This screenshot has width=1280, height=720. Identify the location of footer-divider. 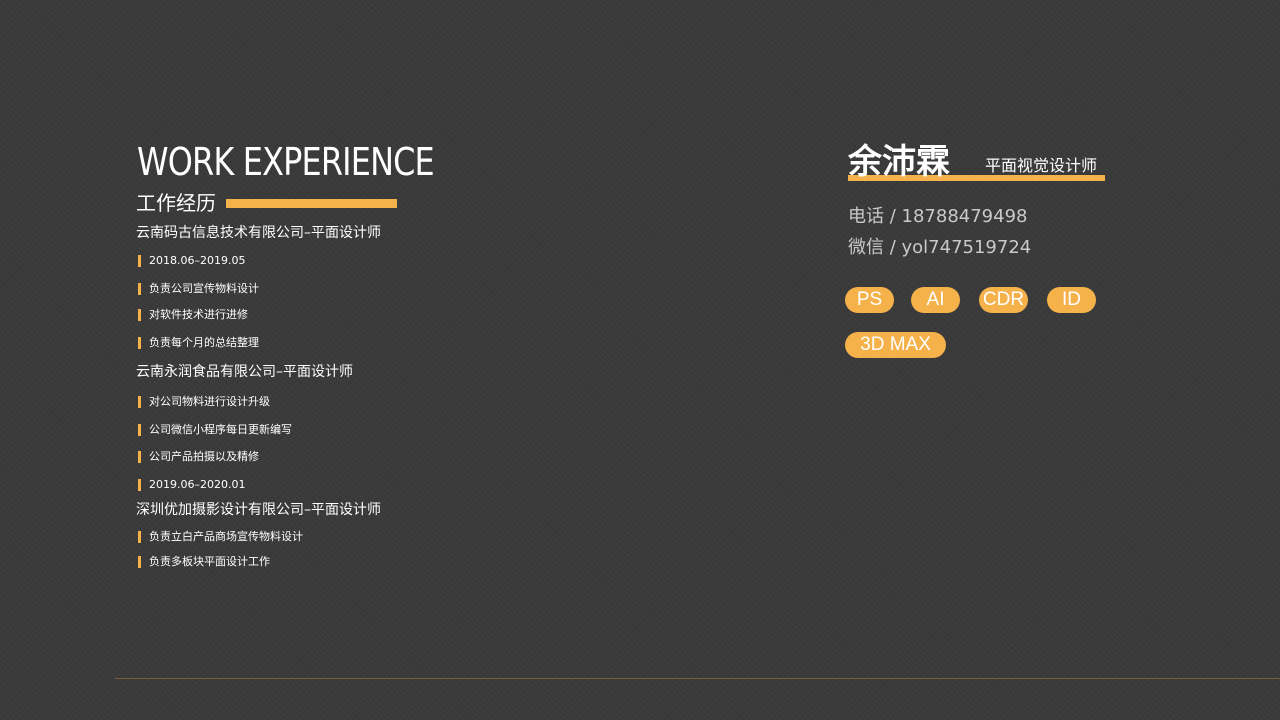
(697, 678).